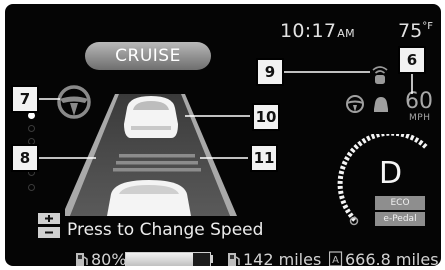  Describe the element at coordinates (270, 72) in the screenshot. I see `callout-9: 9` at that location.